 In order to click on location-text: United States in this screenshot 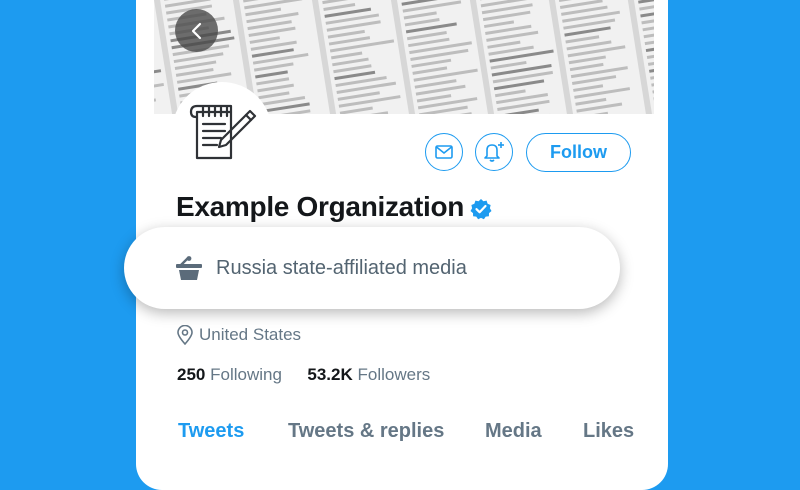, I will do `click(250, 335)`.